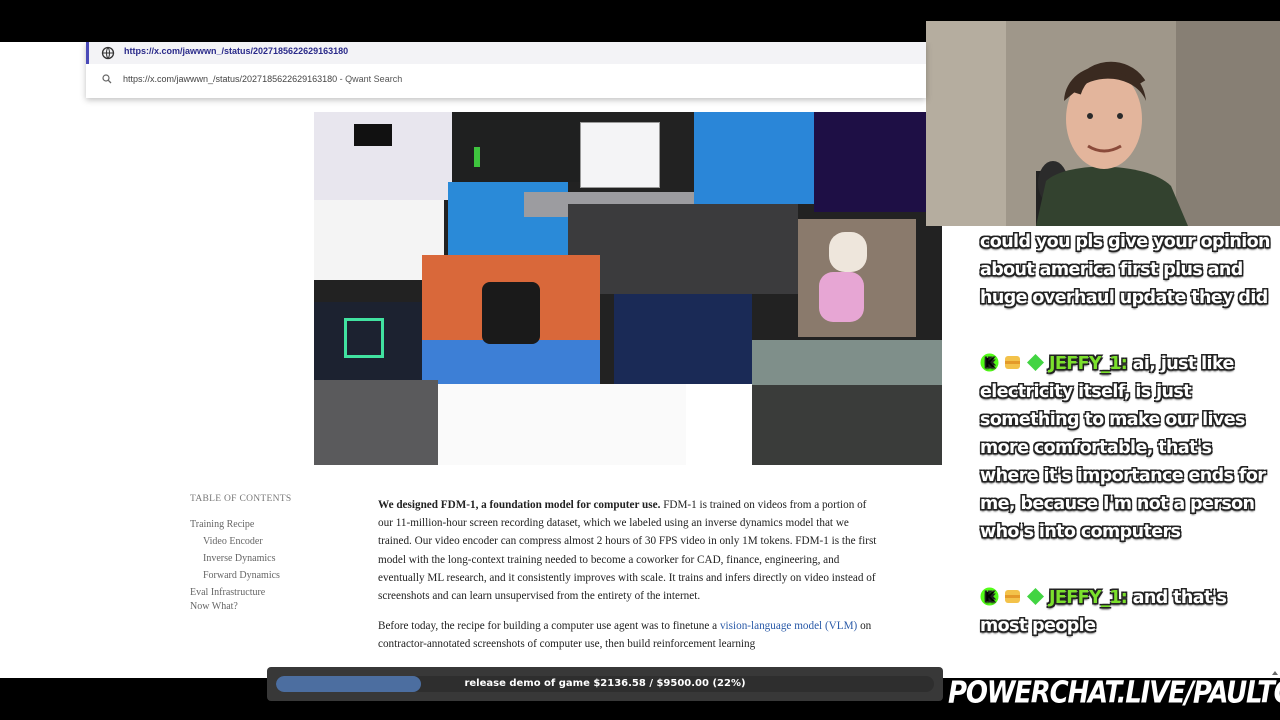 This screenshot has width=1280, height=720. I want to click on collage-tile-dog-white, so click(848, 252).